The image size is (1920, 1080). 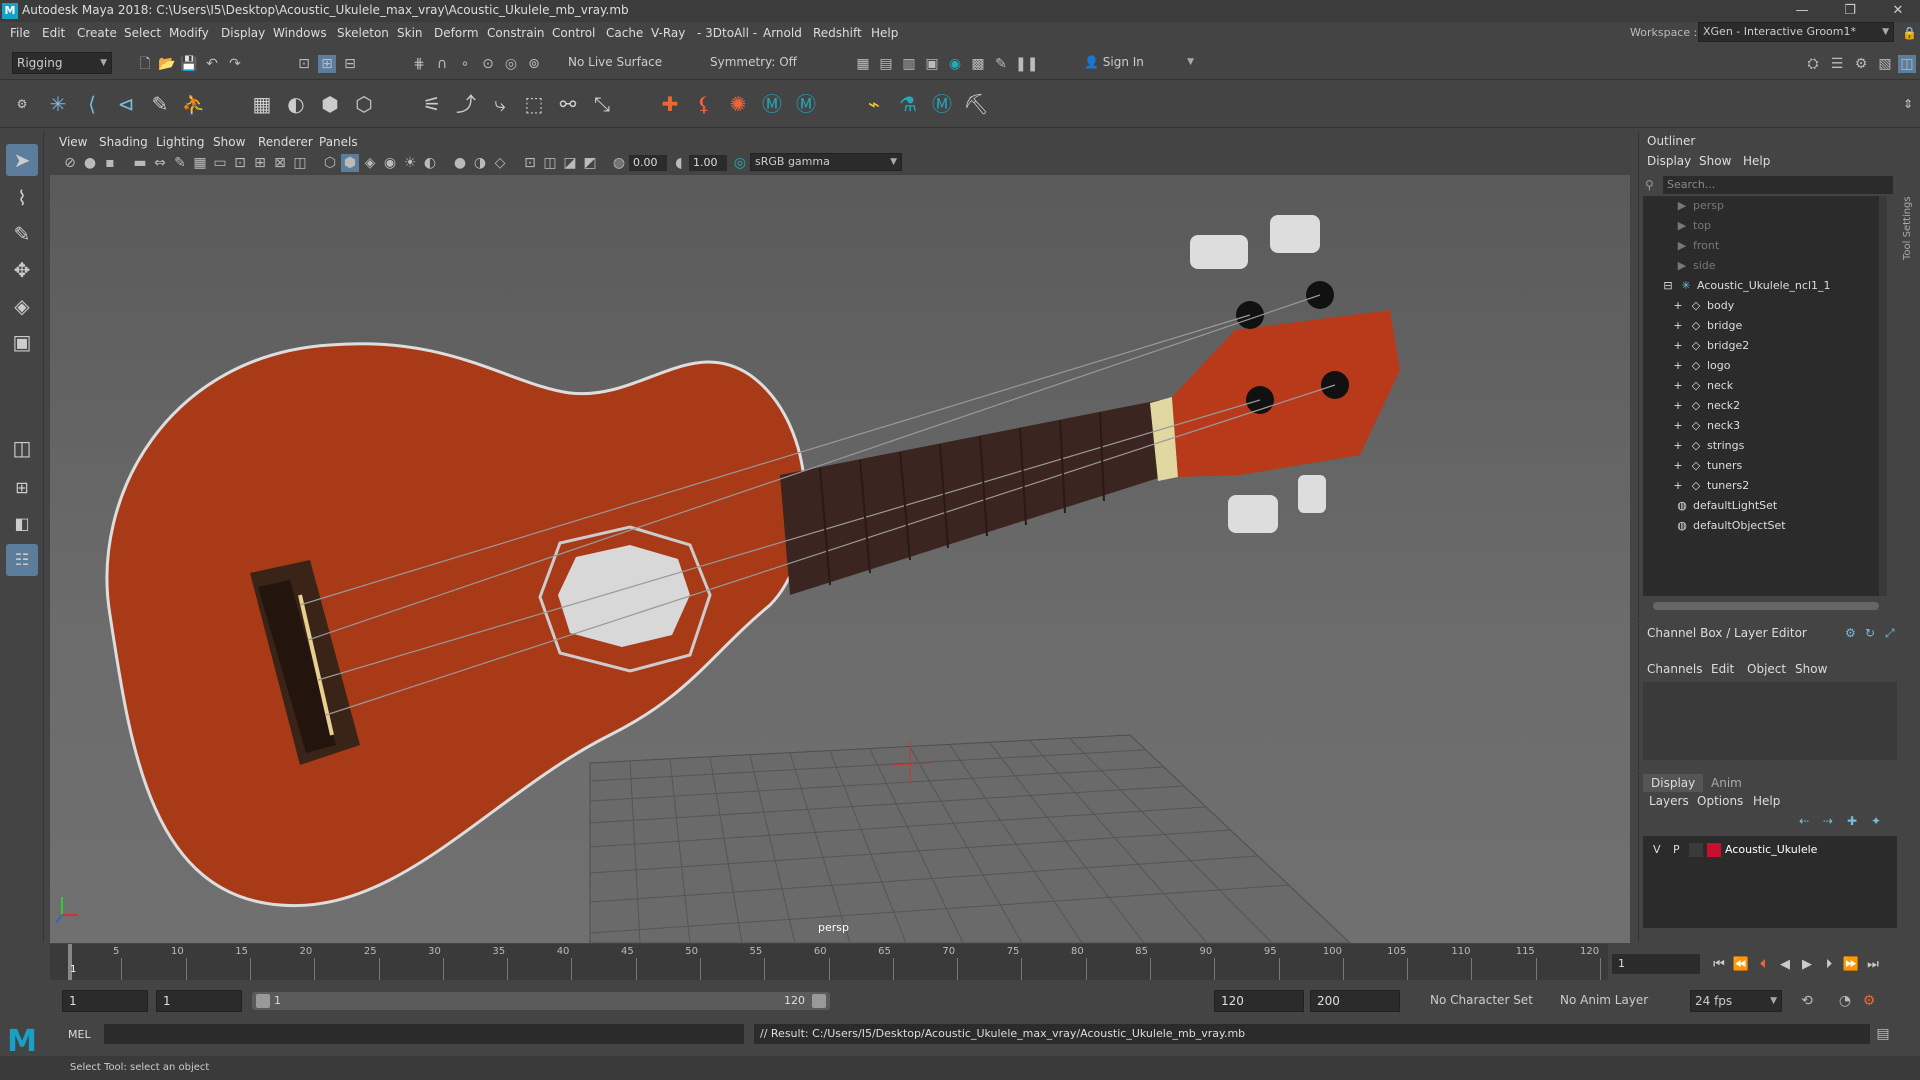 I want to click on camera-attributes-icon: ●, so click(x=90, y=163).